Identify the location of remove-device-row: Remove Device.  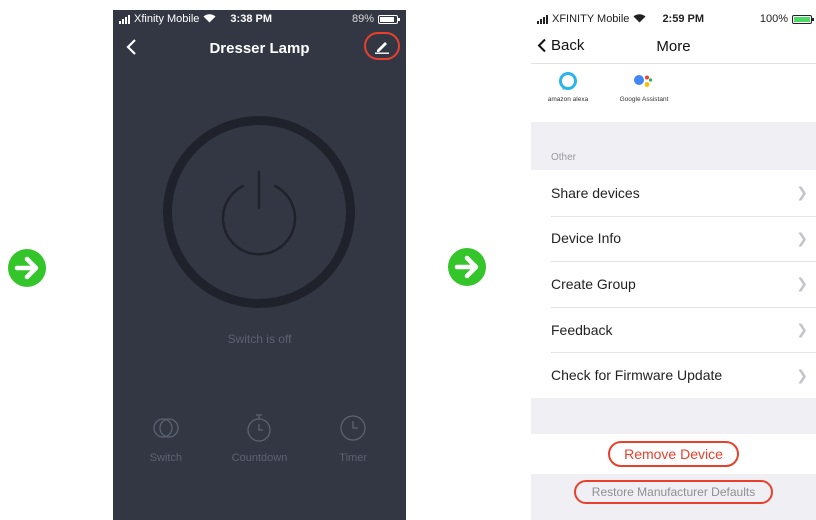
(673, 453).